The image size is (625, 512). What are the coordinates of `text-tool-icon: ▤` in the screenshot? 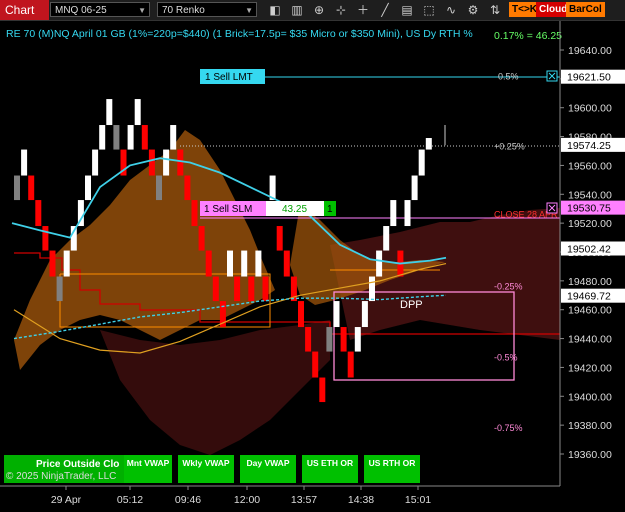 It's located at (407, 10).